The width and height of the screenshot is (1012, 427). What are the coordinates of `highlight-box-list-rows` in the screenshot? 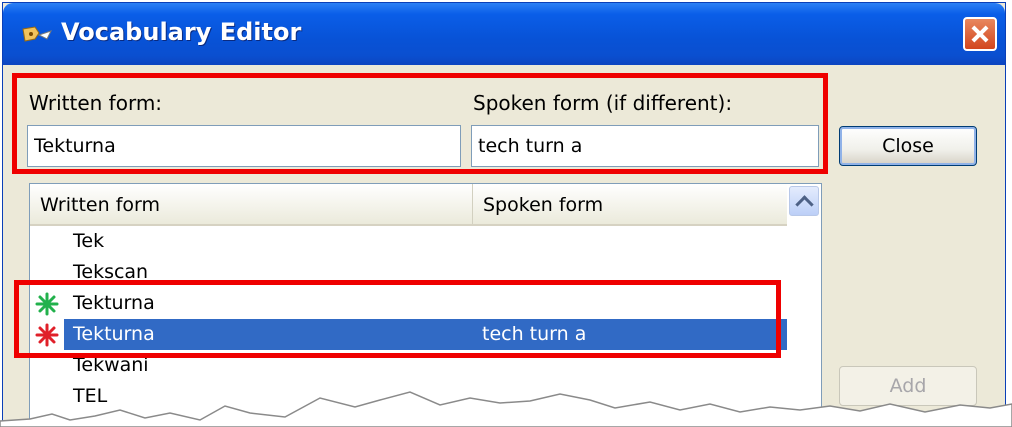 It's located at (397, 319).